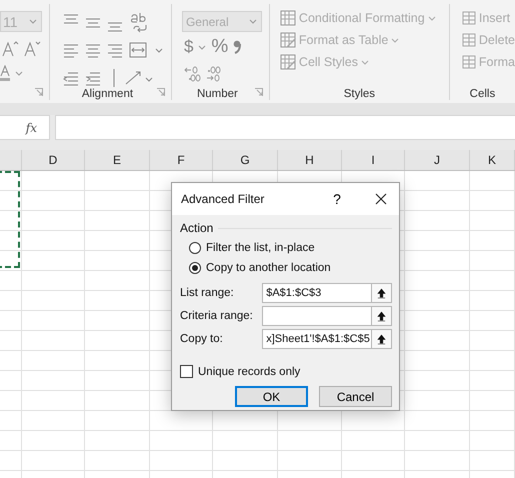 This screenshot has width=515, height=478. Describe the element at coordinates (21, 49) in the screenshot. I see `font-size-icons` at that location.